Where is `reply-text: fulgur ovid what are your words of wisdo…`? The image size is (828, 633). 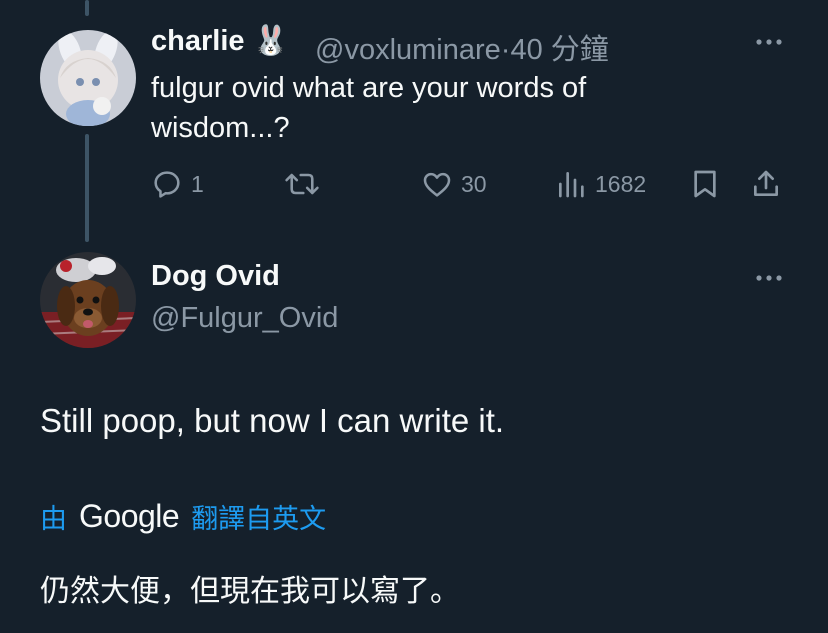
reply-text: fulgur ovid what are your words of wisdo… is located at coordinates (369, 108).